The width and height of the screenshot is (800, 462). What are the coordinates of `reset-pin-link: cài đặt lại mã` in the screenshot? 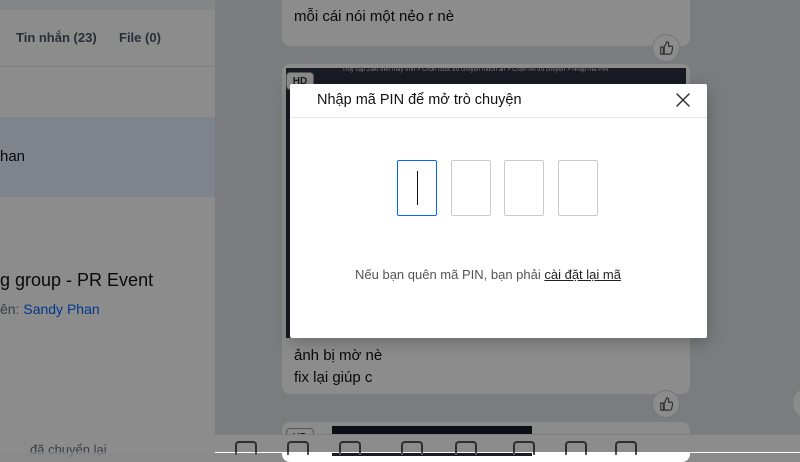 It's located at (582, 274).